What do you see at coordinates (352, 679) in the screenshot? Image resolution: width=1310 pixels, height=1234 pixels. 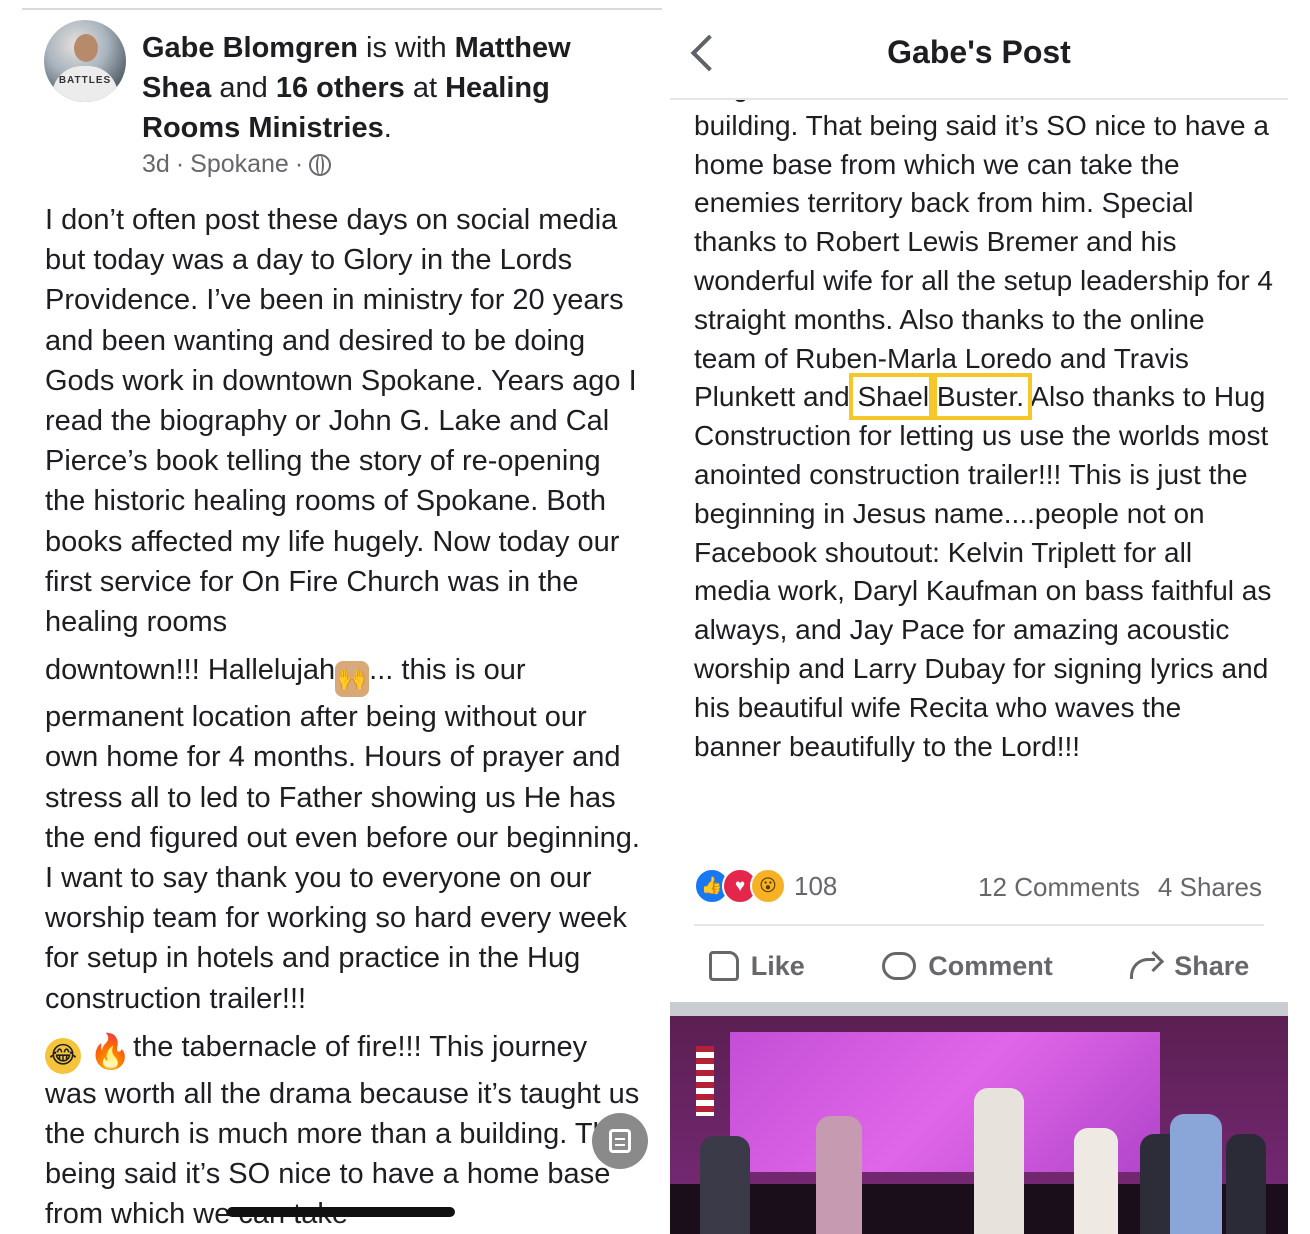 I see `raising-hands-emoji-icon: 🙌` at bounding box center [352, 679].